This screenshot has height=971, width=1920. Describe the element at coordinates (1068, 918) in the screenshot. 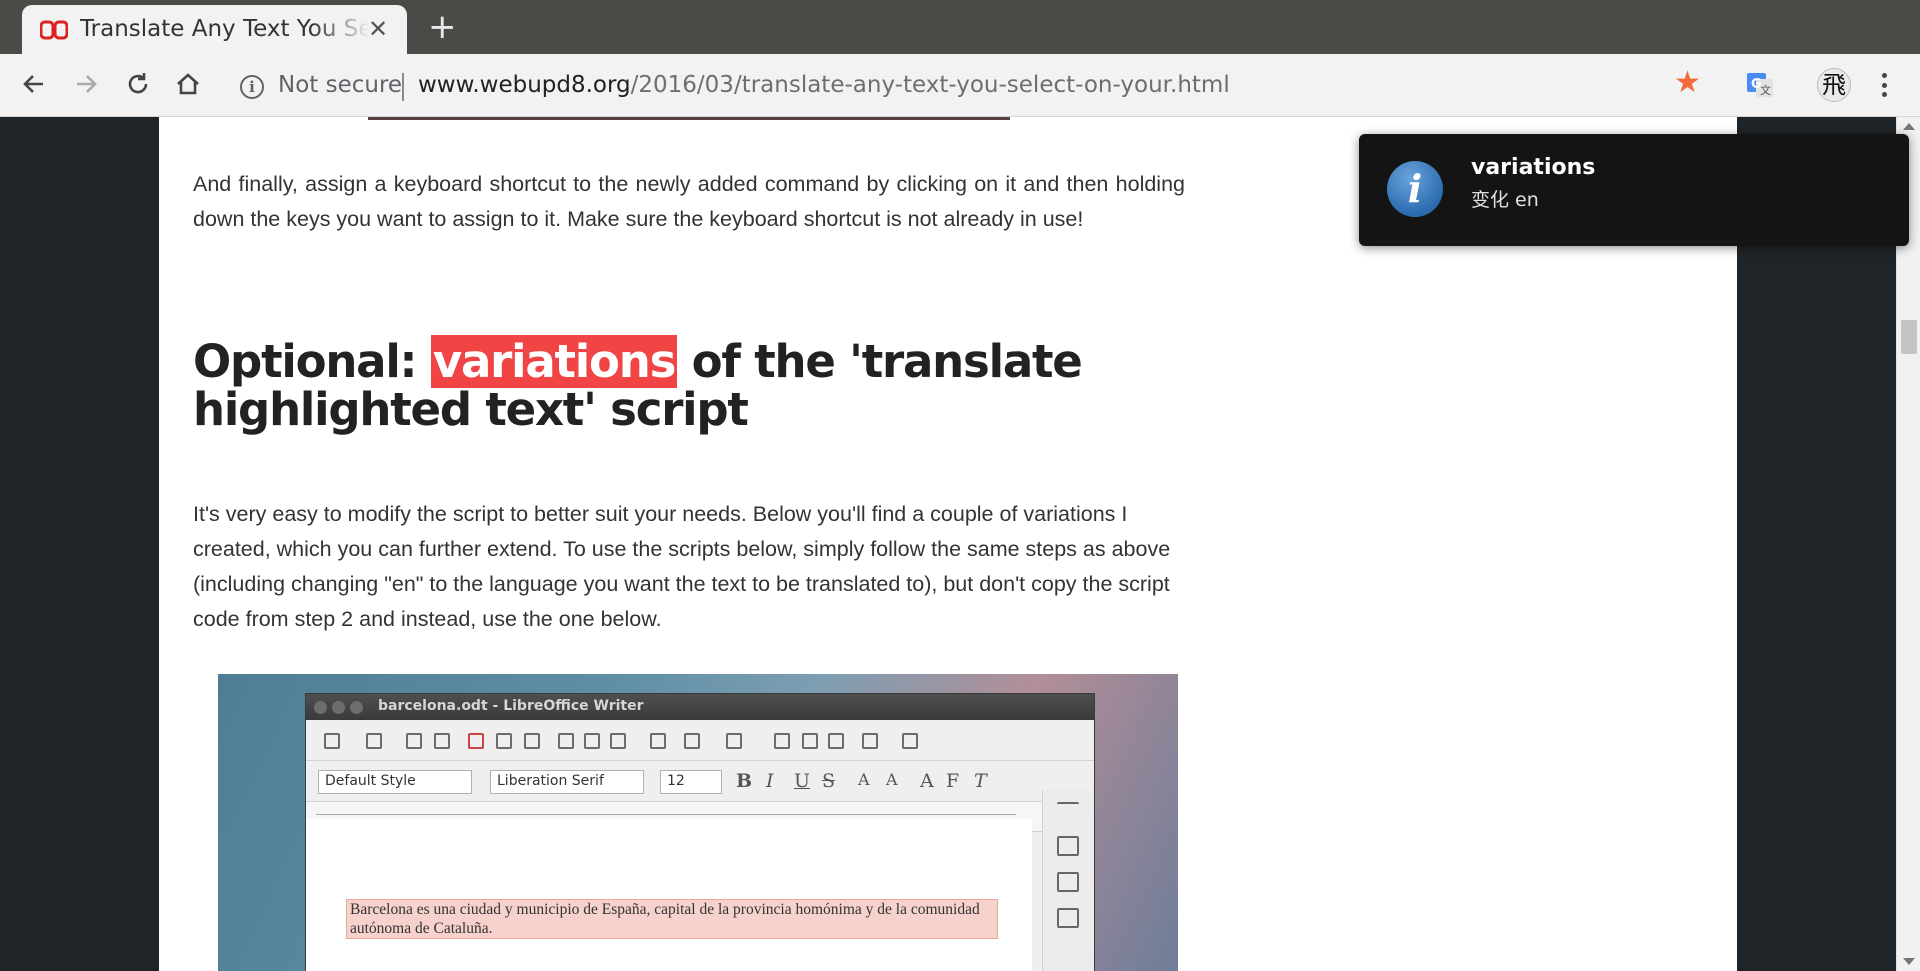

I see `lo-gallery-icon` at that location.